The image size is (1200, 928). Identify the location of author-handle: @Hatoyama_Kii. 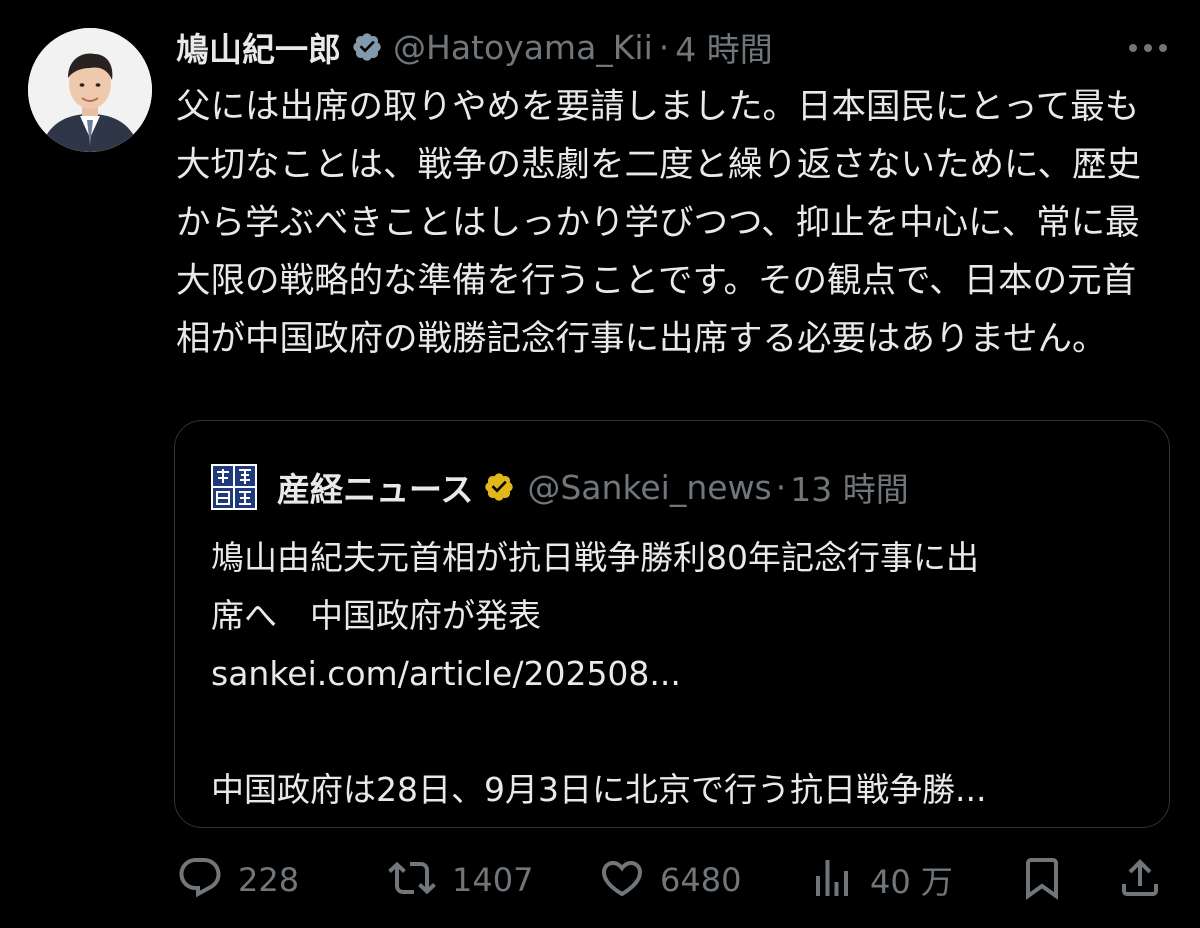
(523, 47).